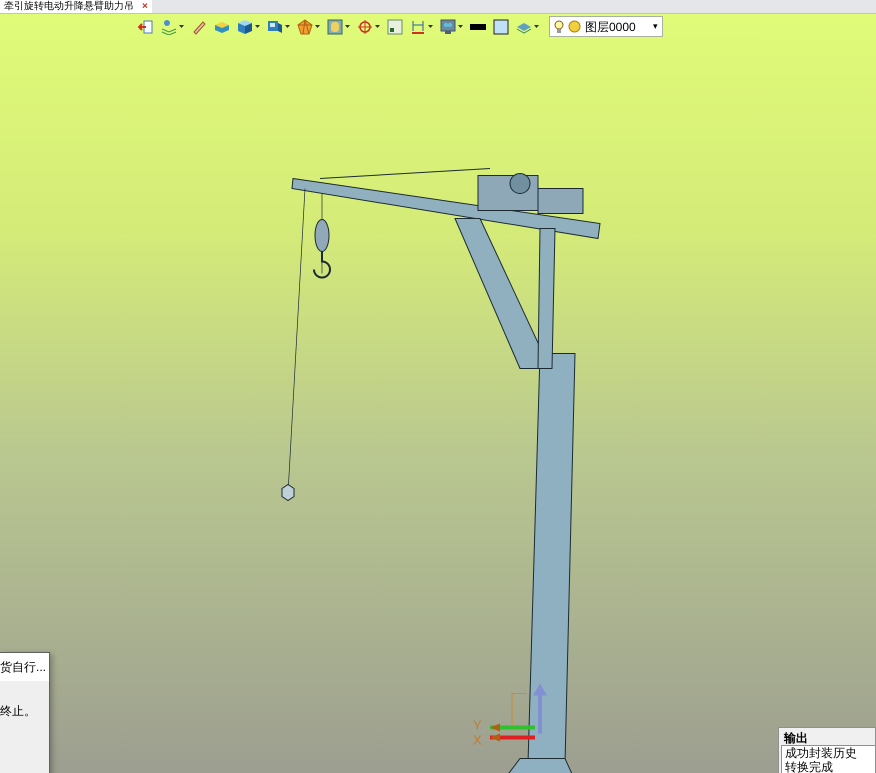  Describe the element at coordinates (478, 27) in the screenshot. I see `line-weight-icon` at that location.